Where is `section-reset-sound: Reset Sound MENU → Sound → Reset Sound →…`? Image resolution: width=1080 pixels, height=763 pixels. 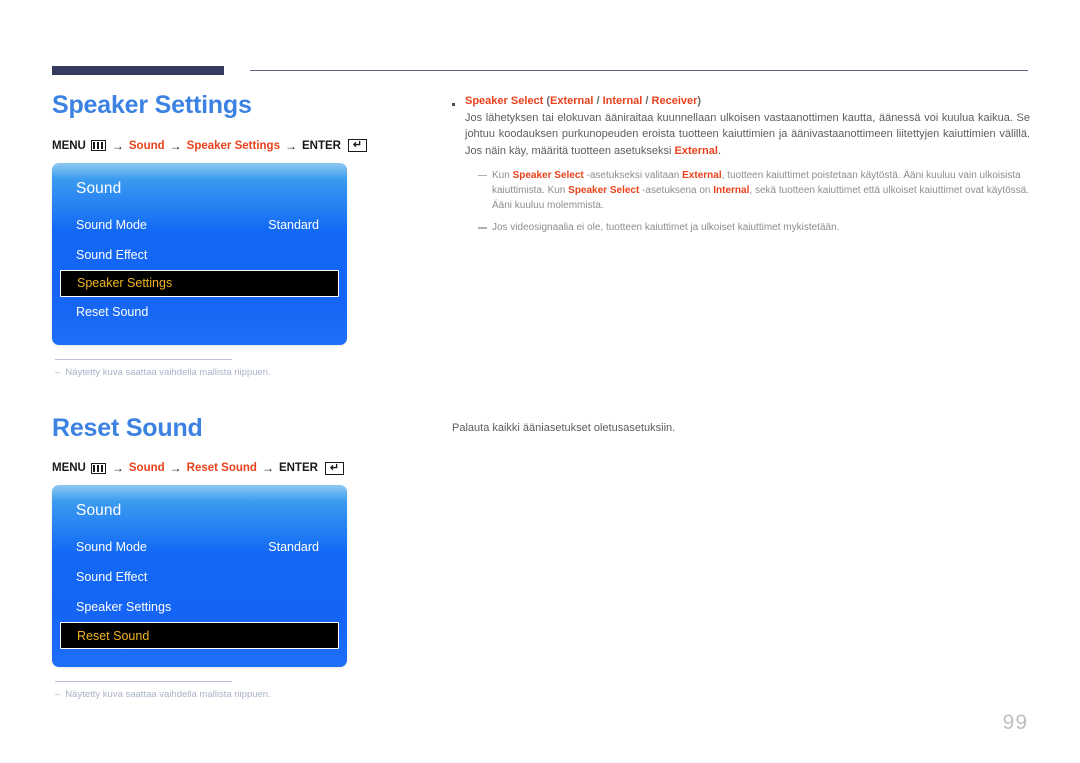 section-reset-sound: Reset Sound MENU → Sound → Reset Sound →… is located at coordinates (237, 556).